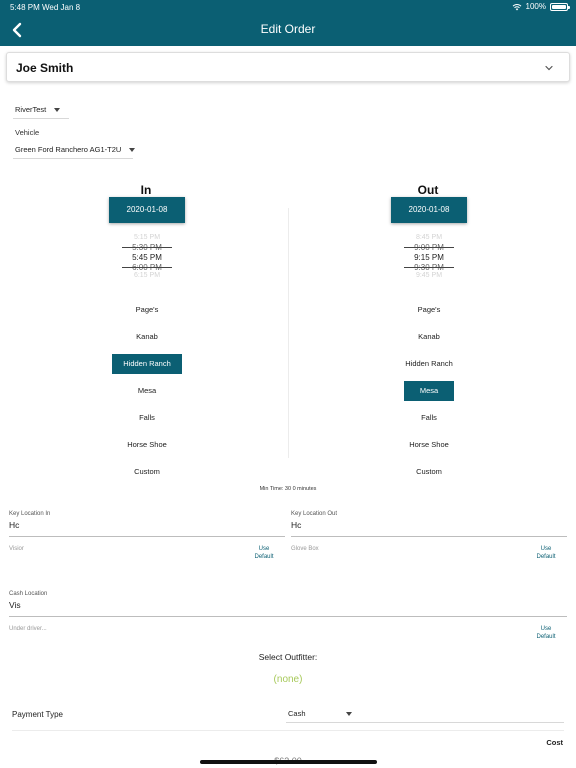  I want to click on battery-icon, so click(560, 6).